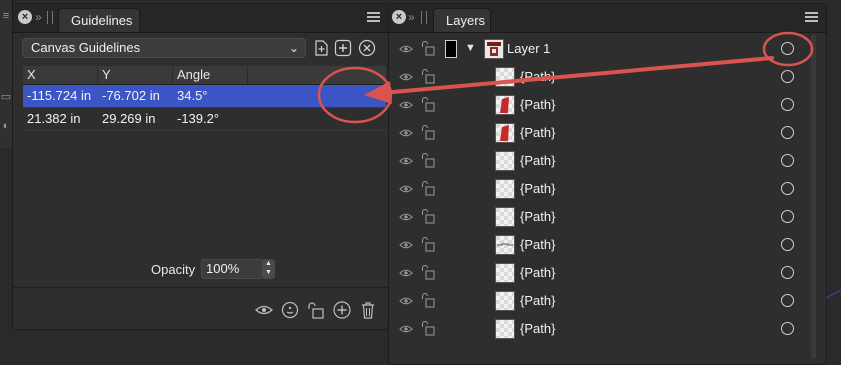 This screenshot has height=365, width=841. I want to click on cell-y: -76.702 in, so click(131, 95).